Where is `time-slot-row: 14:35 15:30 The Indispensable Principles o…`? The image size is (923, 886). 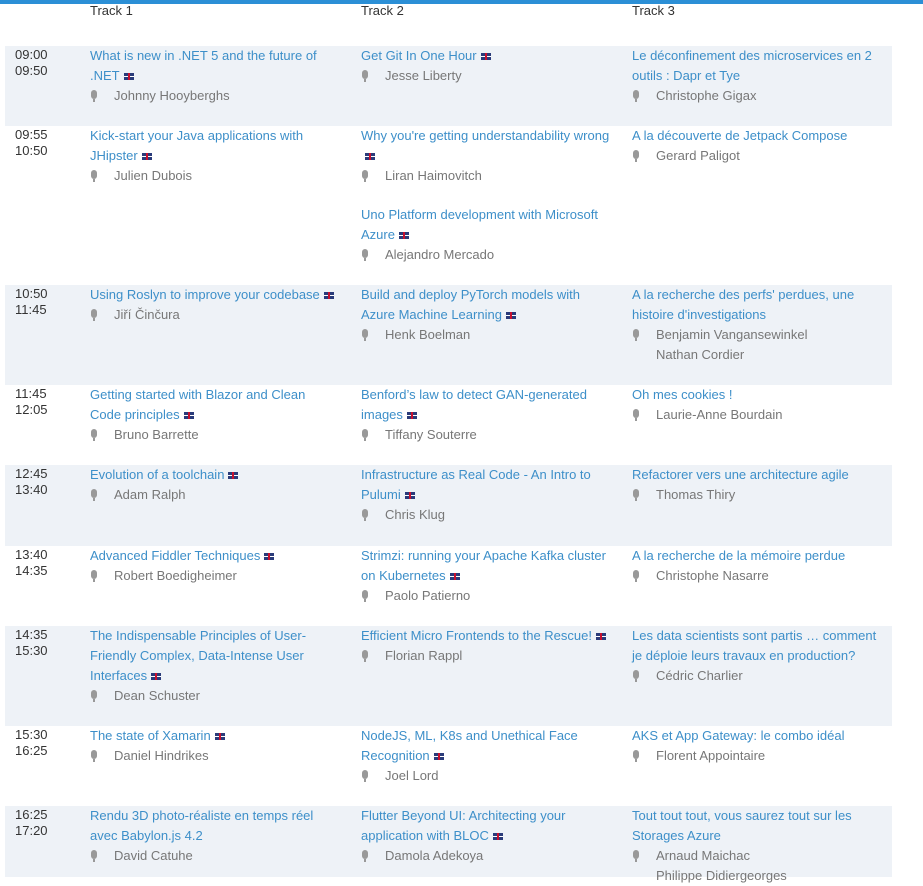 time-slot-row: 14:35 15:30 The Indispensable Principles o… is located at coordinates (448, 676).